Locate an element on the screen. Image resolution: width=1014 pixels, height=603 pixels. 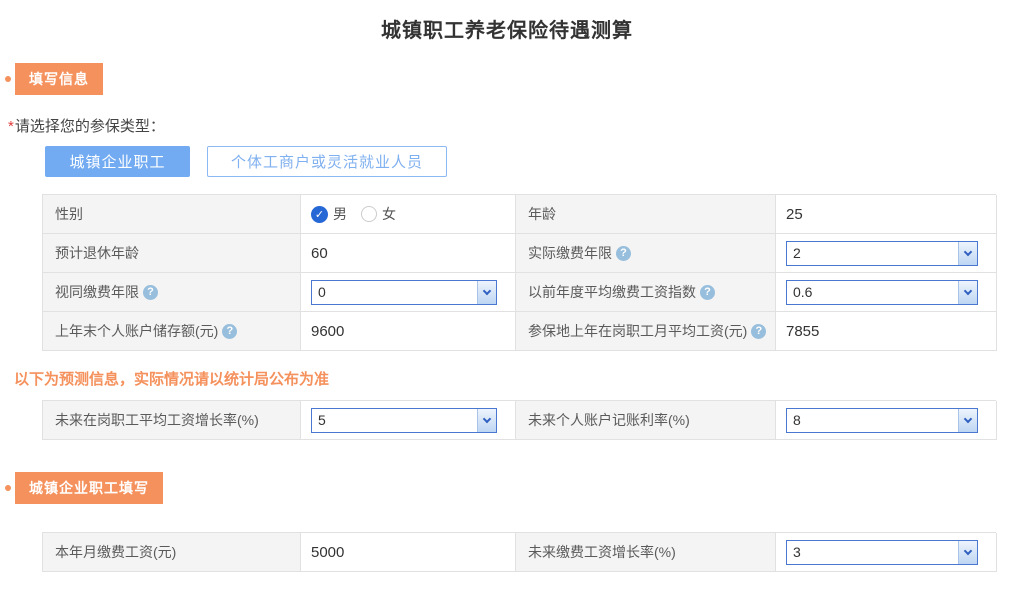
forecast-table: 未来在岗职工平均工资增长率(%) 5 未来个人账户记账利率(%) 8 is located at coordinates (519, 420).